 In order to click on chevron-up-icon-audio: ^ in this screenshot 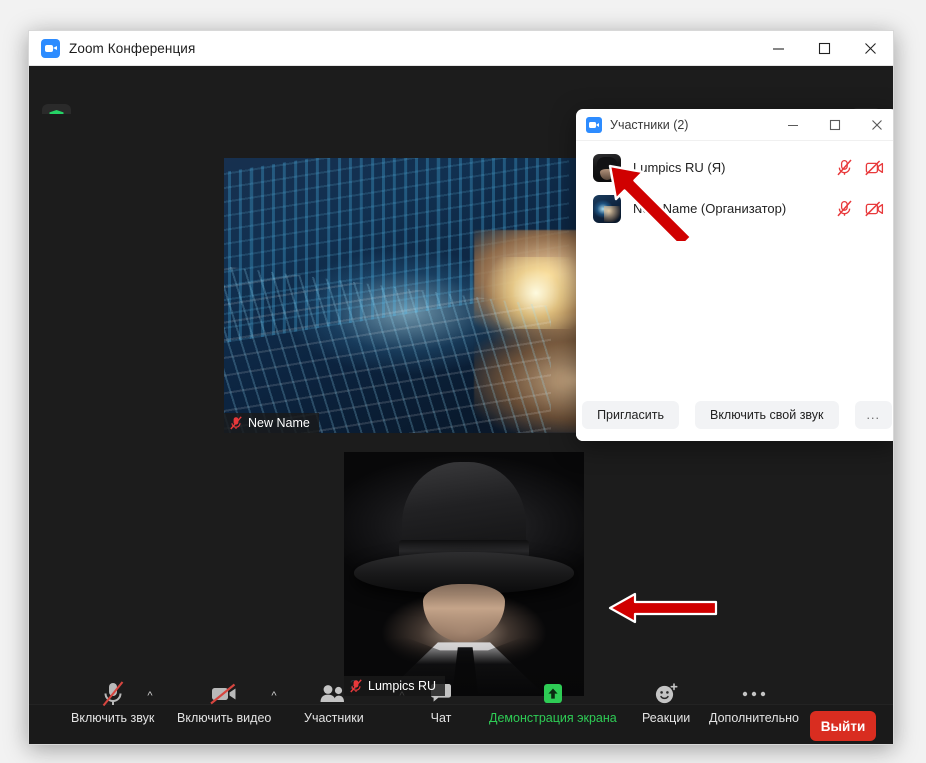, I will do `click(150, 696)`.